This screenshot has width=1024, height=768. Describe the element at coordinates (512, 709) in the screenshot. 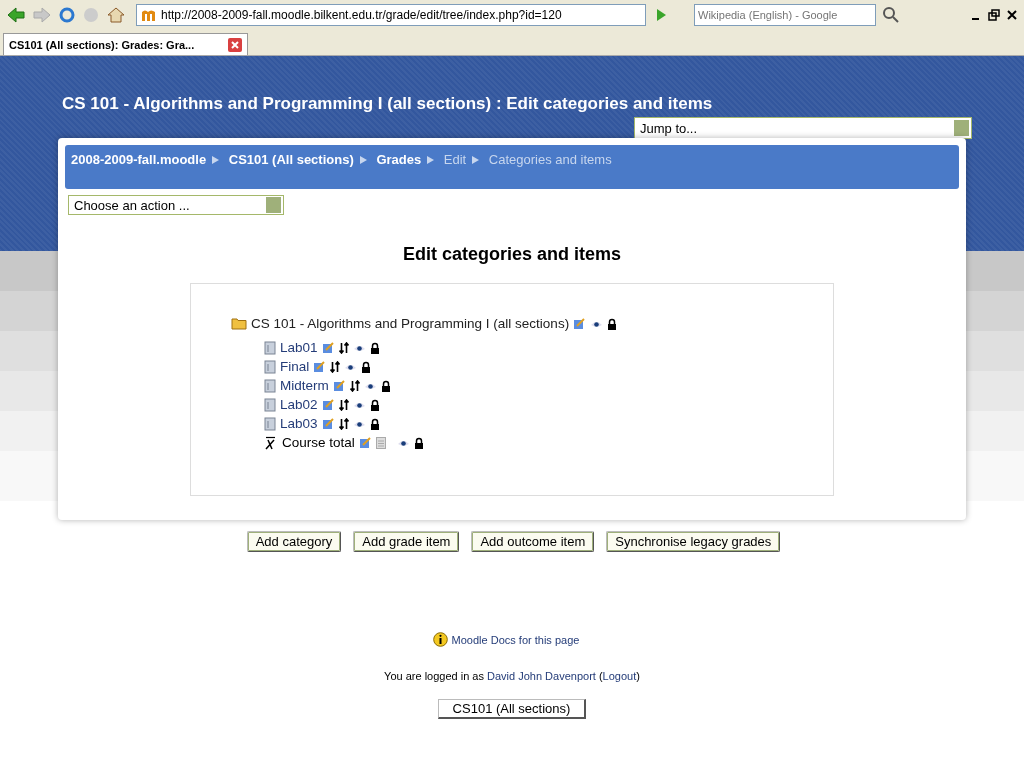

I see `course-button: CS101 (All sections)` at that location.